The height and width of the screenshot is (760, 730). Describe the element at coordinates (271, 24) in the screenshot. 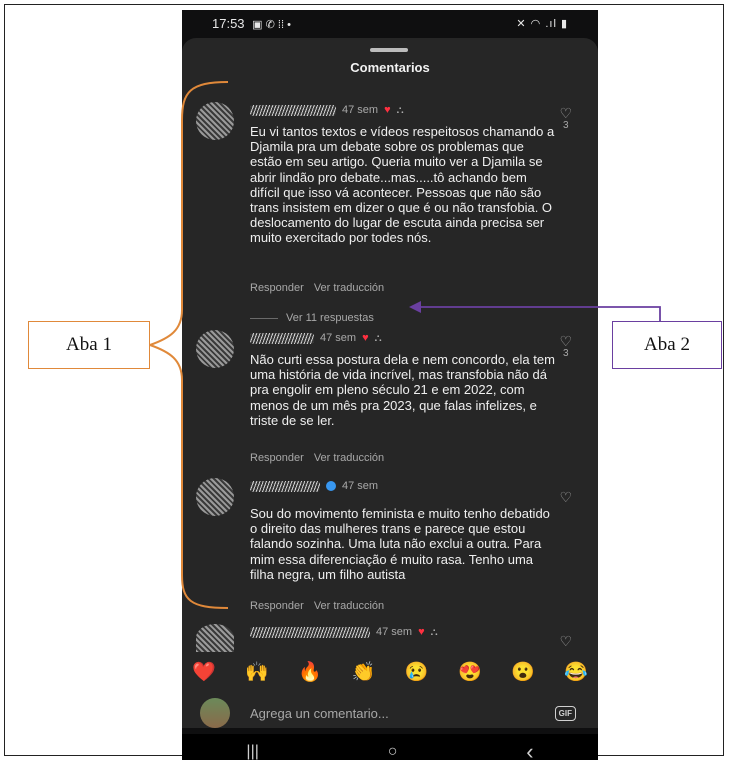

I see `notification-icons: ▣ ✆ ⁞⁞ •` at that location.